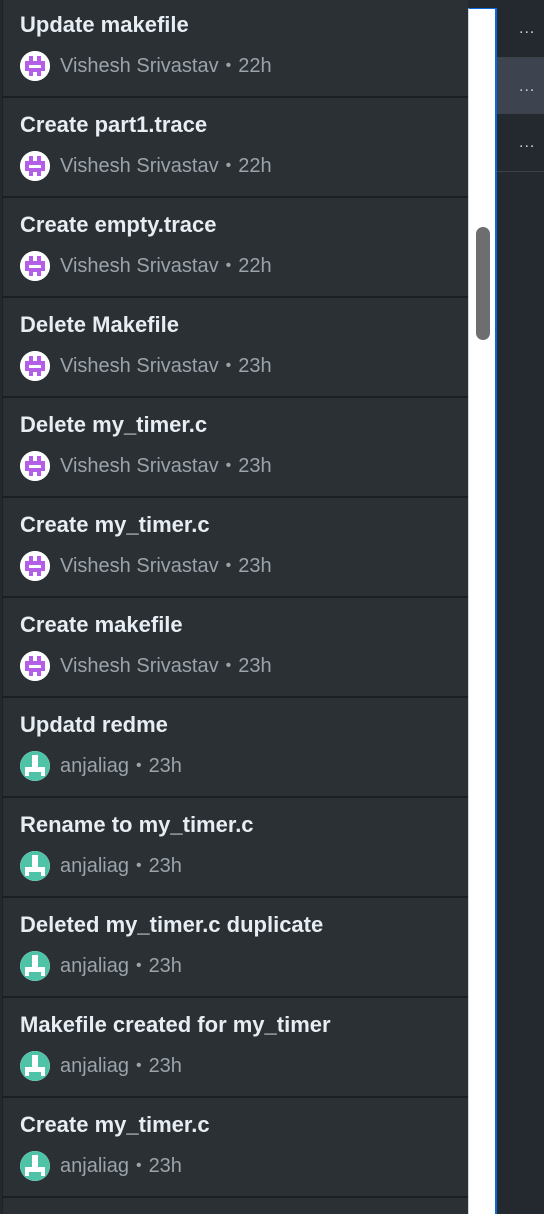 This screenshot has height=1214, width=544. Describe the element at coordinates (137, 824) in the screenshot. I see `commit-message: Rename to my_timer.c` at that location.